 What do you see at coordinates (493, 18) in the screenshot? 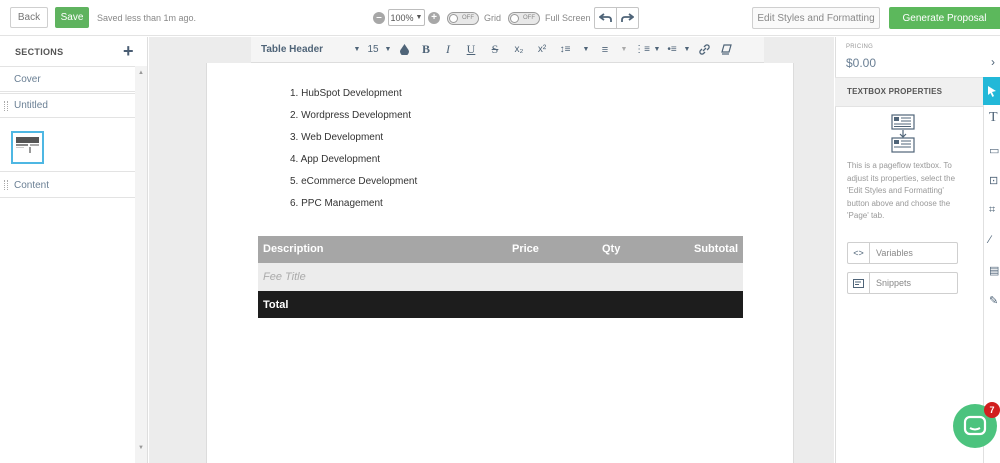
I see `grid-label: Grid` at bounding box center [493, 18].